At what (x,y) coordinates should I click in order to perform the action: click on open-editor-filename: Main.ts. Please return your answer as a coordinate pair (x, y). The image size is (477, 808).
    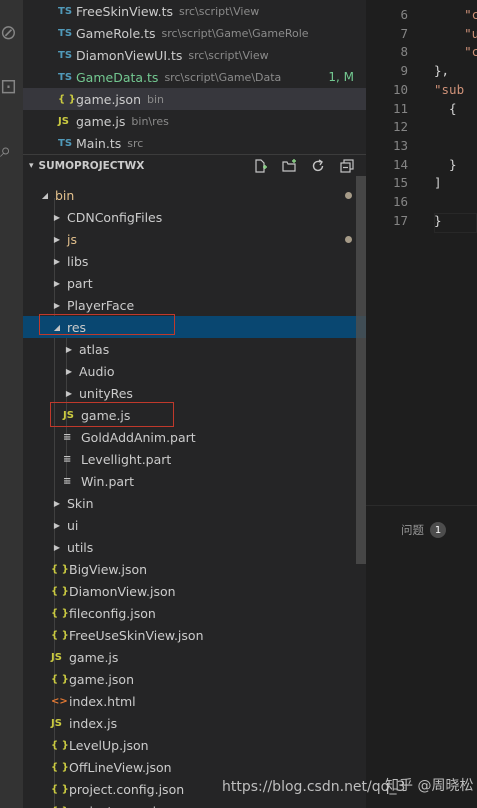
    Looking at the image, I should click on (99, 143).